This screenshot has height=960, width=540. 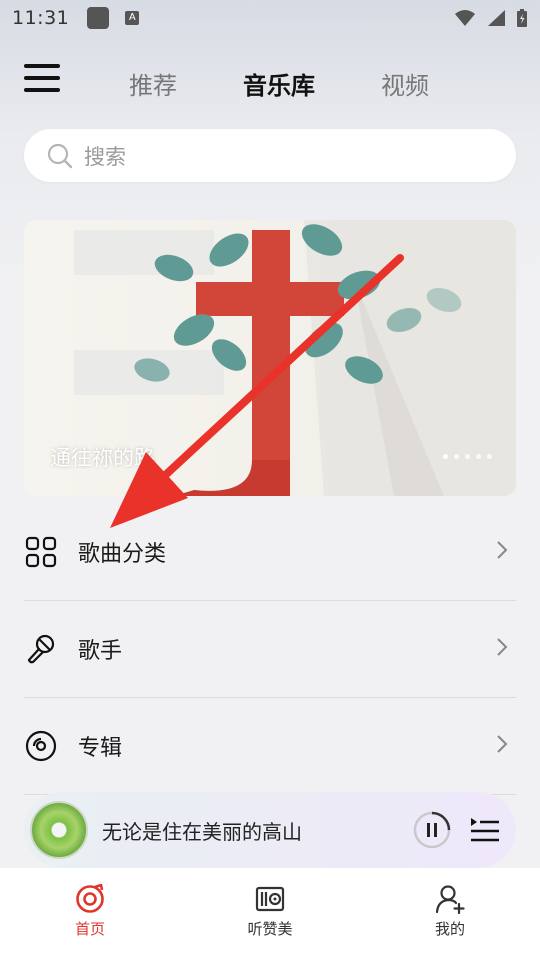 What do you see at coordinates (42, 79) in the screenshot?
I see `menu-button` at bounding box center [42, 79].